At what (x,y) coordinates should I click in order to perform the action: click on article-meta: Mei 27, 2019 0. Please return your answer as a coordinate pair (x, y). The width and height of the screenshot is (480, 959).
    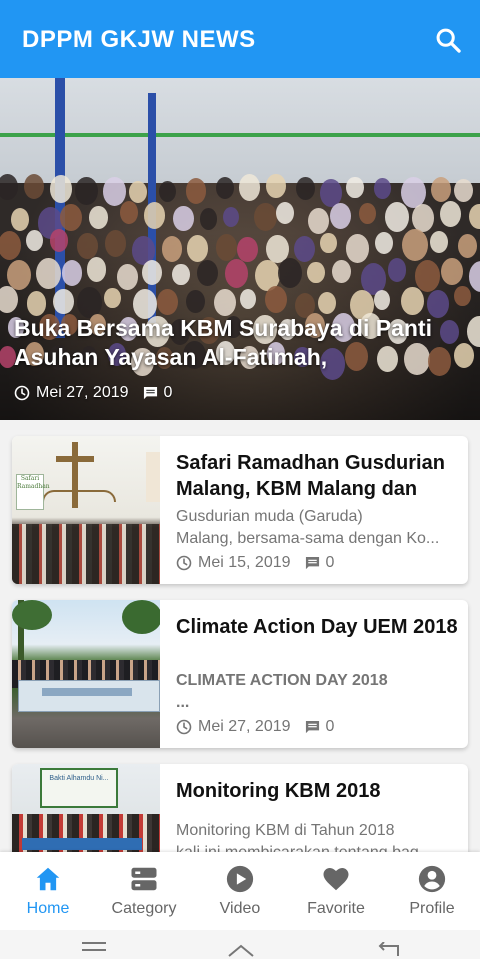
    Looking at the image, I should click on (255, 727).